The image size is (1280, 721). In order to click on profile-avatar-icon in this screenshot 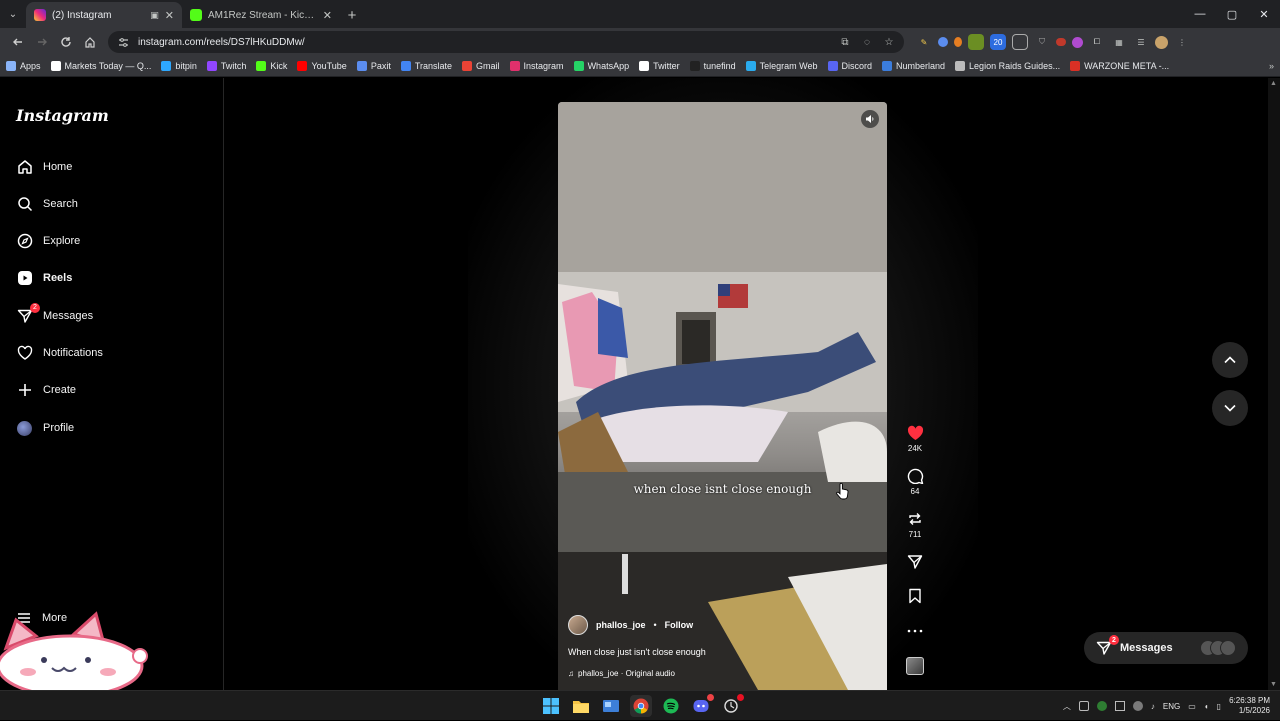, I will do `click(1161, 42)`.